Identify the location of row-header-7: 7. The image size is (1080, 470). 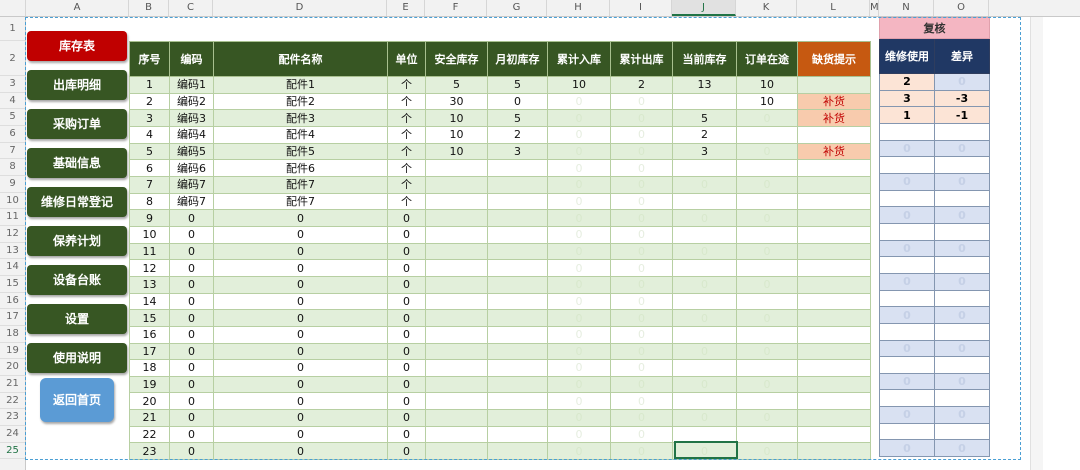
(12, 151).